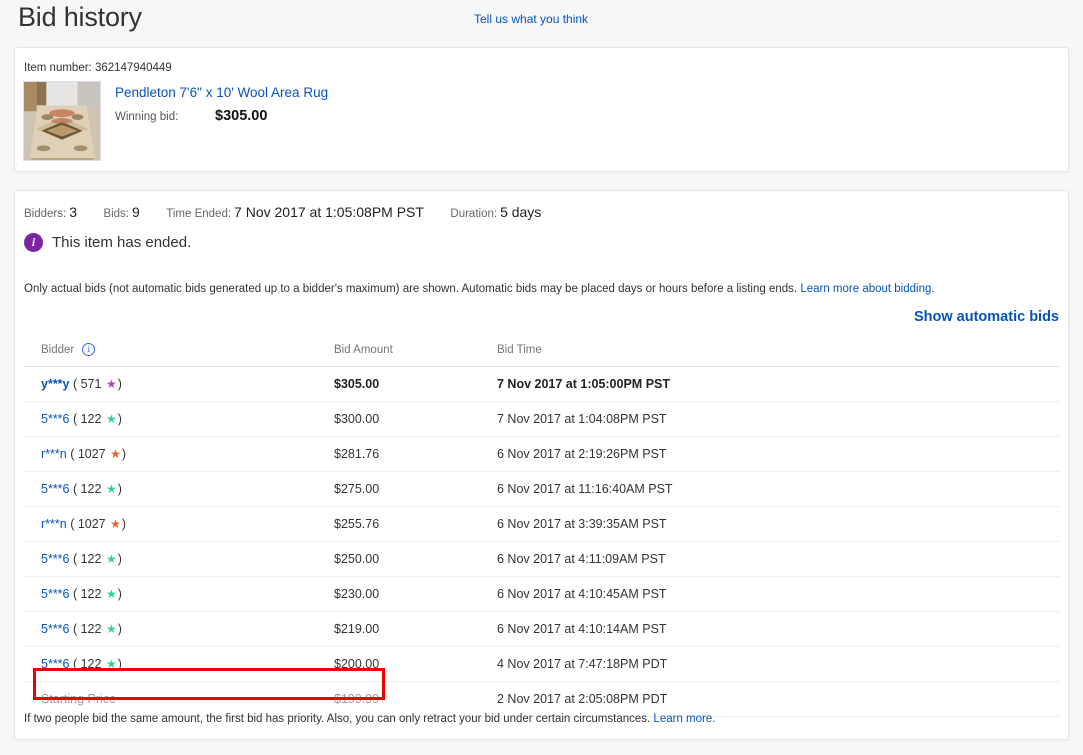 This screenshot has width=1083, height=755. I want to click on learn-more-link: Learn more., so click(684, 719).